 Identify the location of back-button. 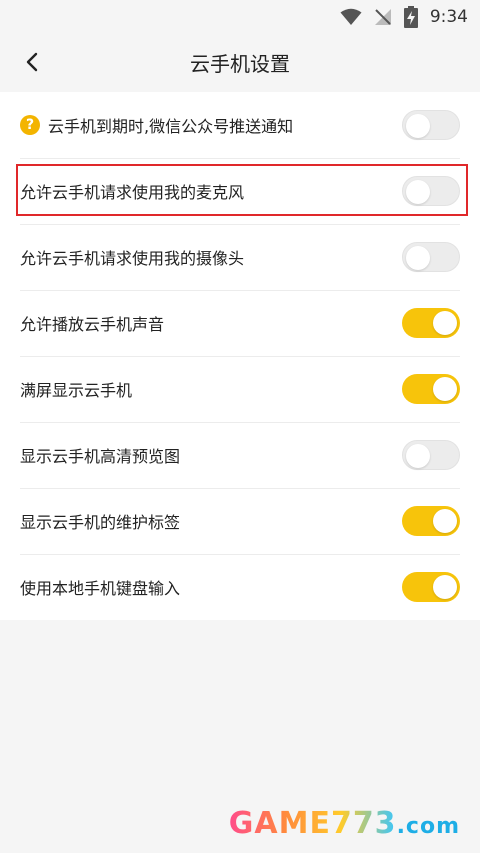
(32, 62).